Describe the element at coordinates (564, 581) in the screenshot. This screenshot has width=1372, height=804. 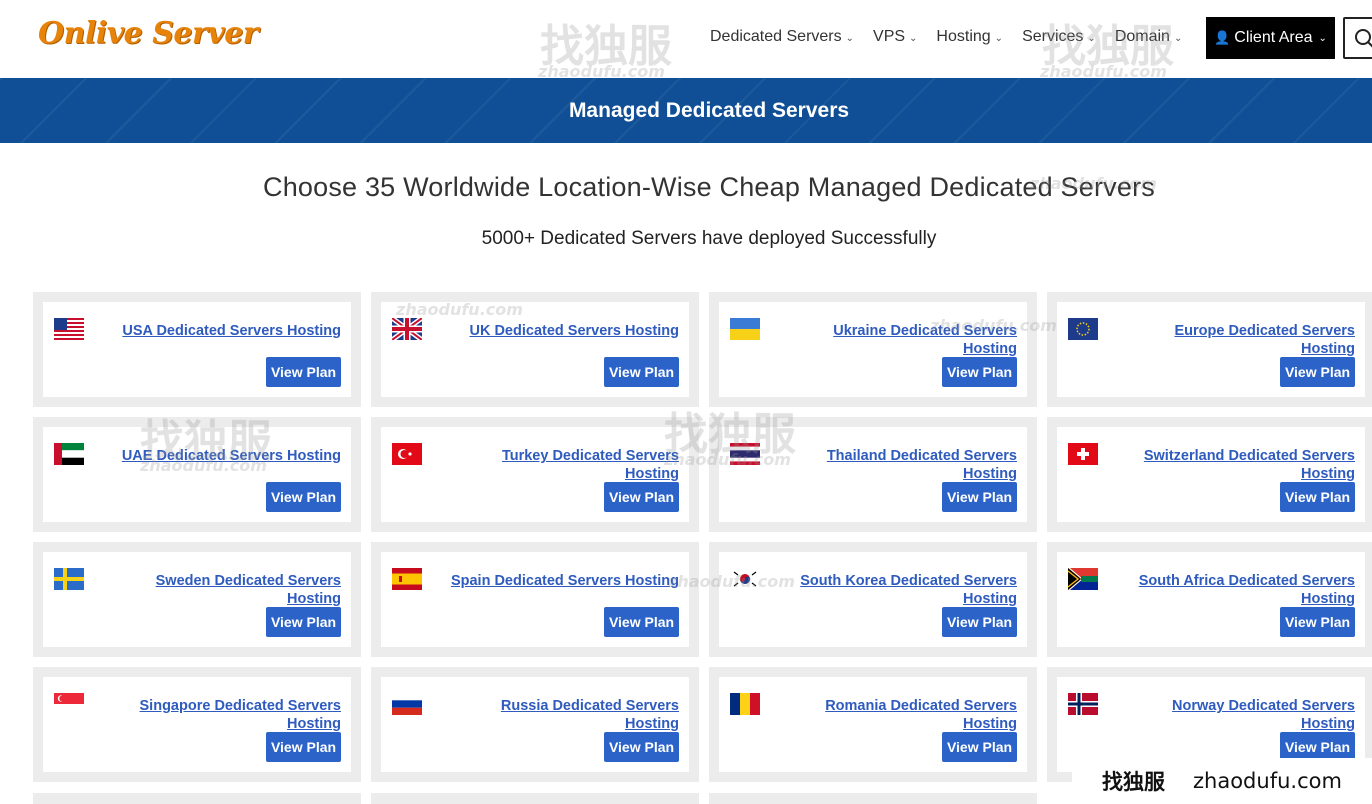
I see `card-title-link: Spain Dedicated Servers Hosting` at that location.